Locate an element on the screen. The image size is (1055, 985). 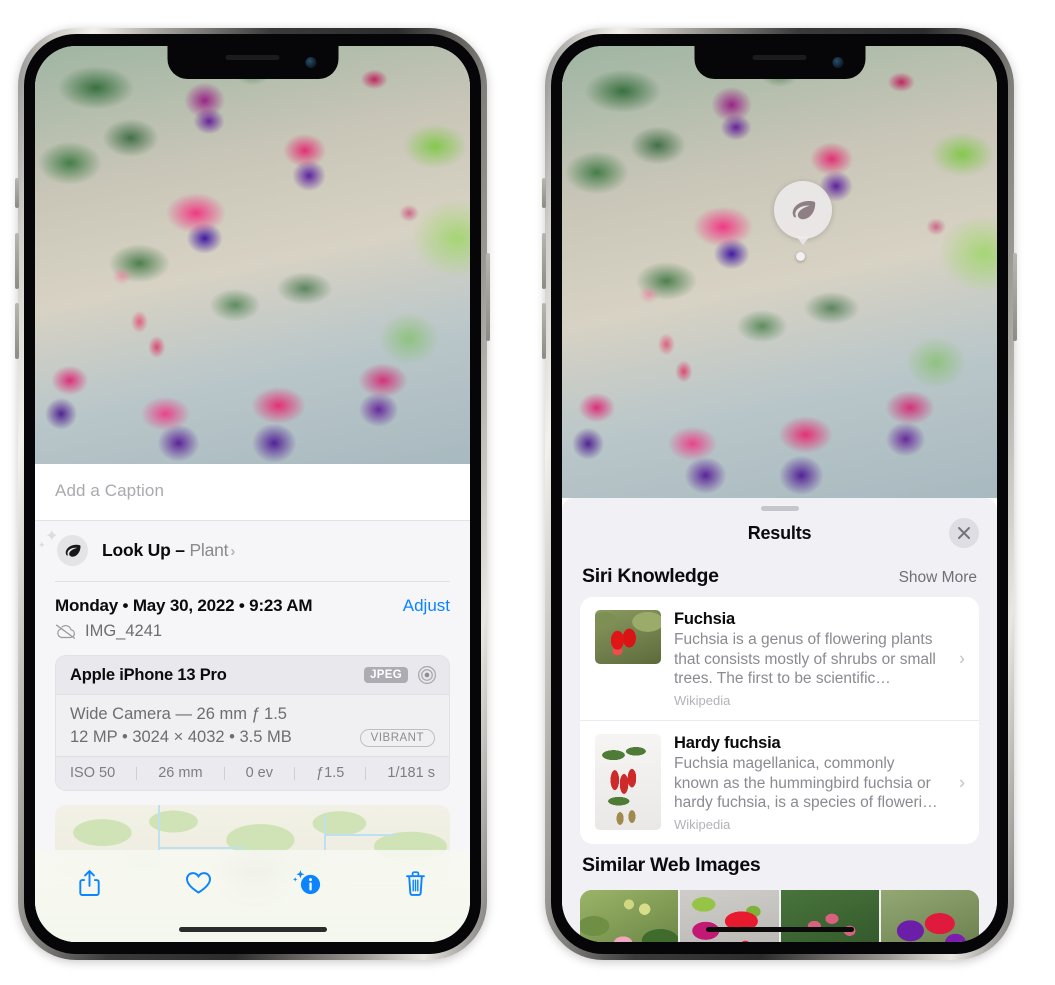
look-up-title: Look Up – is located at coordinates (146, 550).